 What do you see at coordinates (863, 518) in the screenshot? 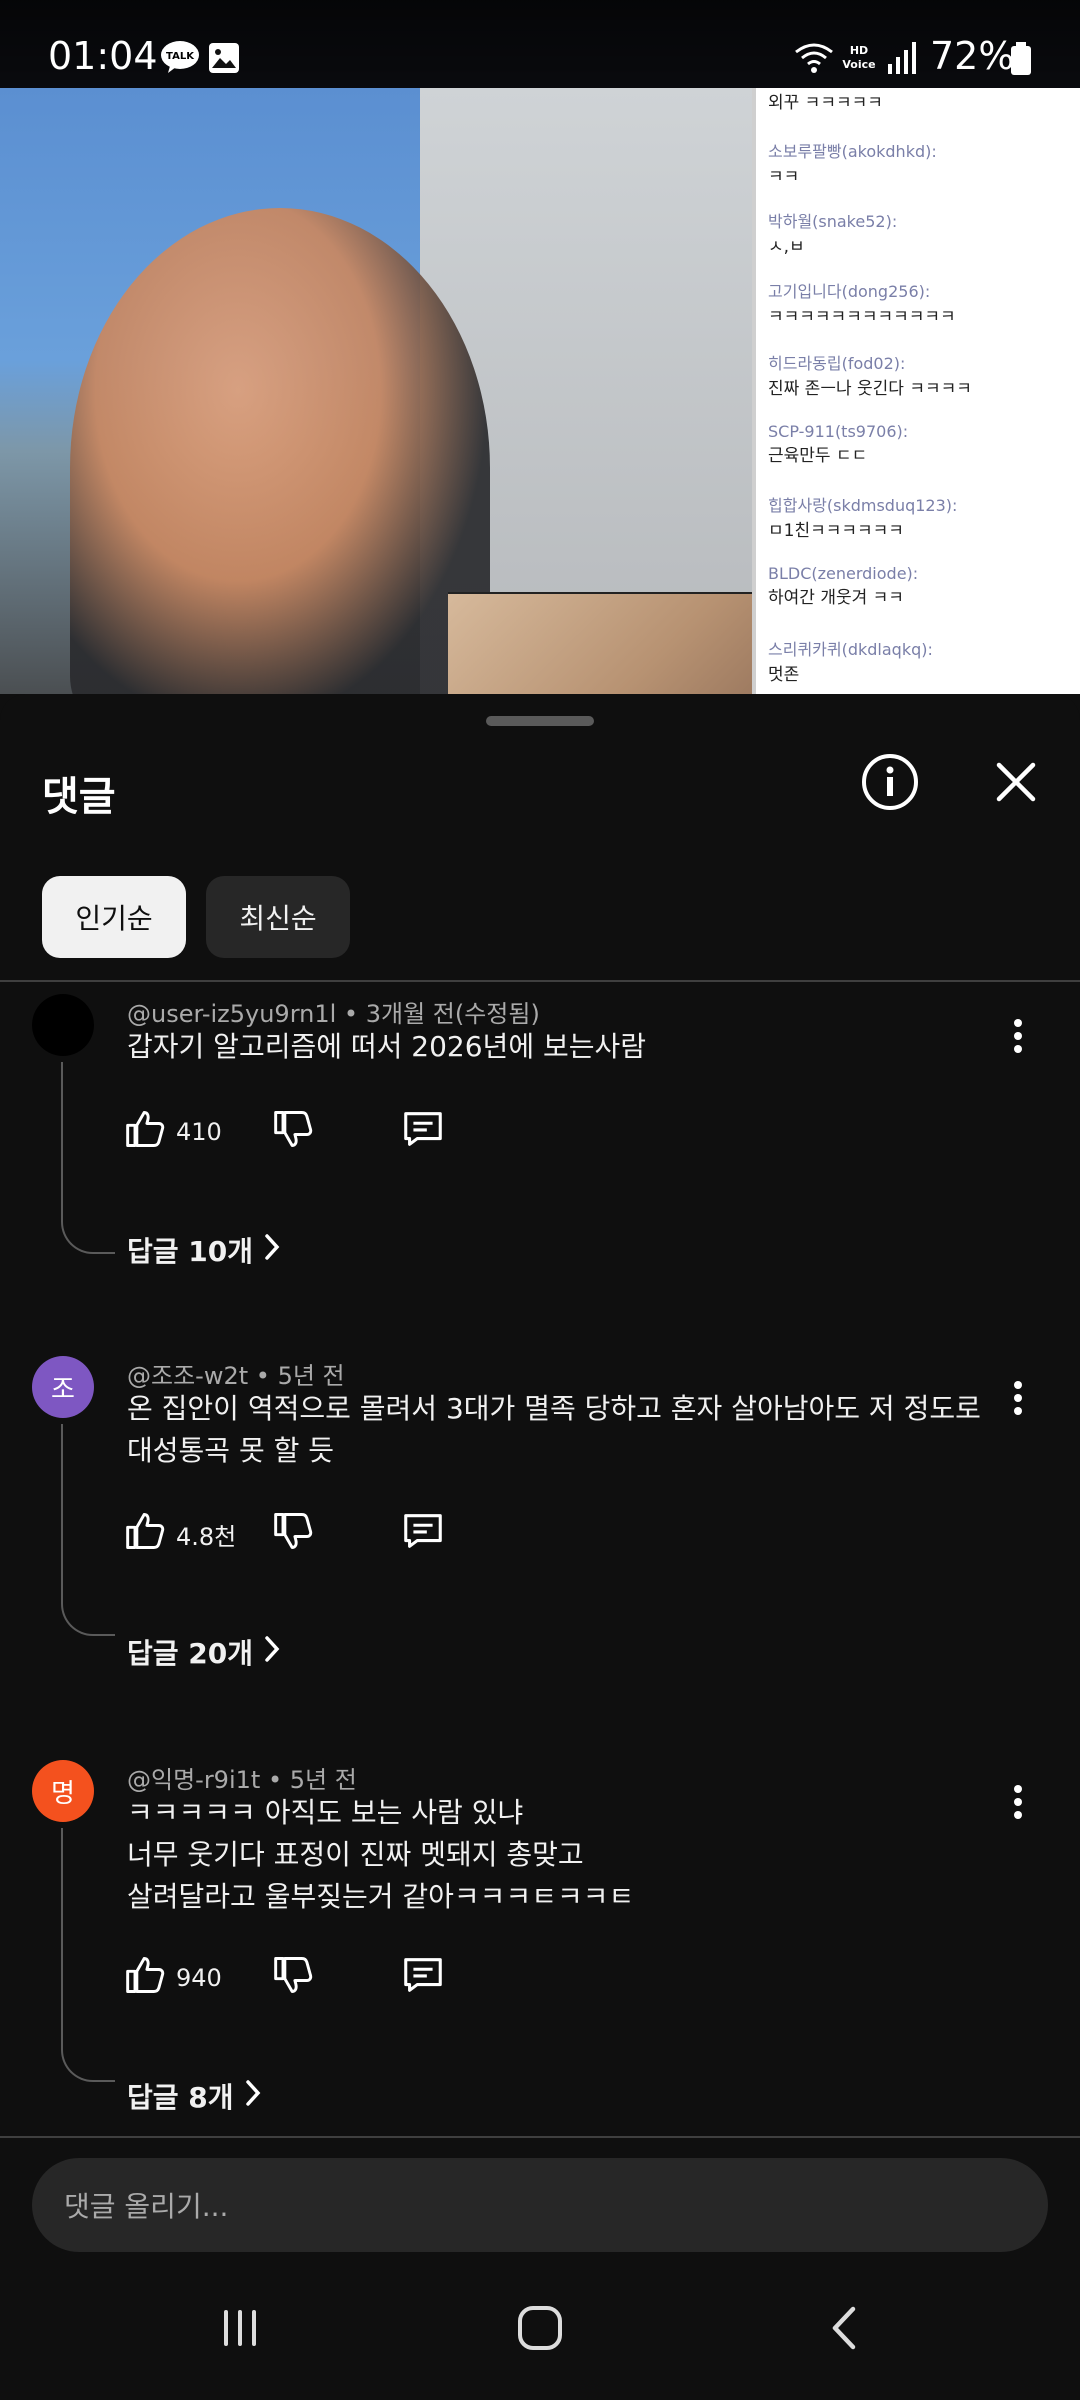
I see `chat-line: 힙합사랑(skdmsduq123): ㅁ1친ㅋㅋㅋㅋㅋㅋ` at bounding box center [863, 518].